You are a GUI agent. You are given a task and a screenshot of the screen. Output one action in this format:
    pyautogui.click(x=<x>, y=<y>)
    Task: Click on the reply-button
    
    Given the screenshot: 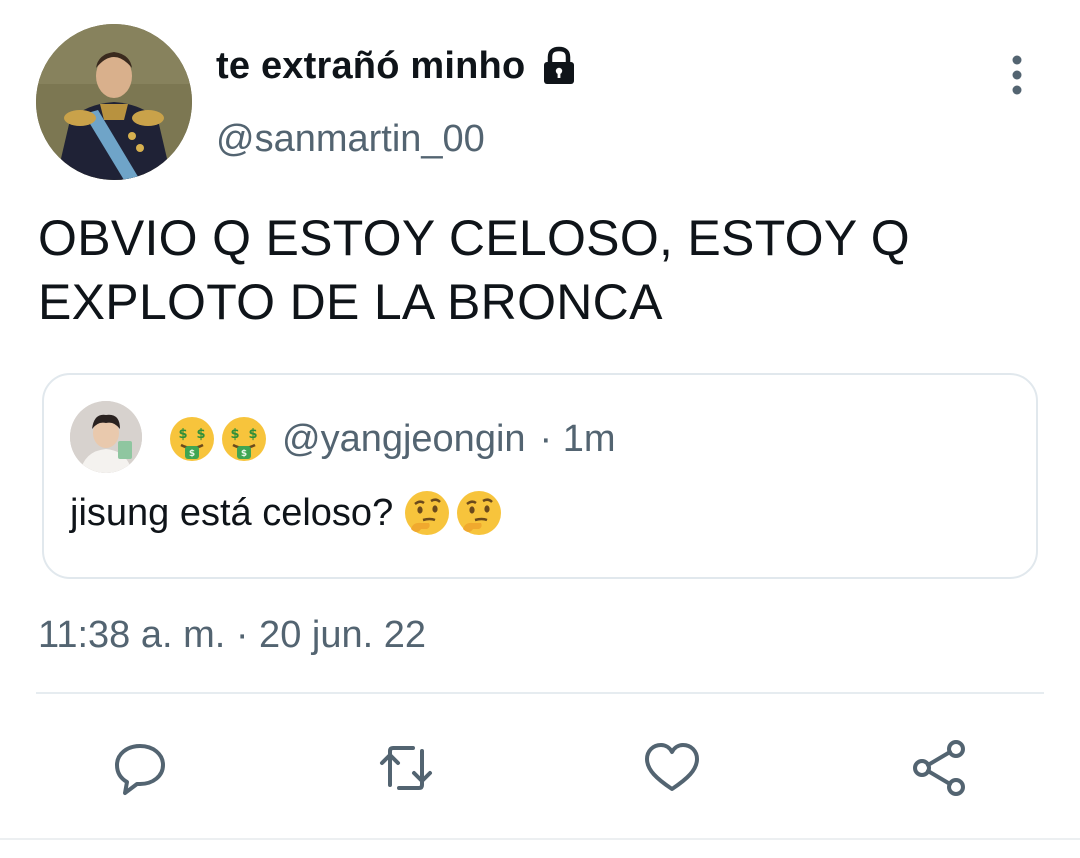 What is the action you would take?
    pyautogui.click(x=140, y=768)
    